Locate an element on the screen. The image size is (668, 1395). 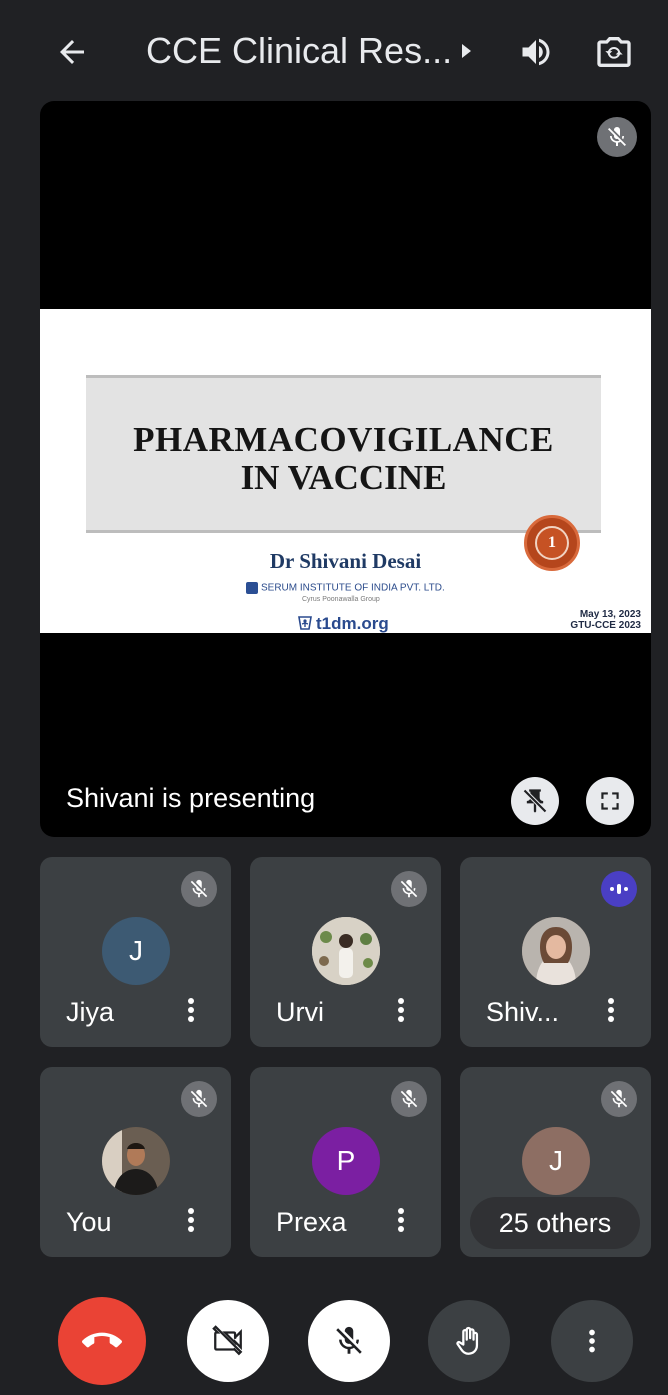
back-arrow-icon is located at coordinates (72, 52).